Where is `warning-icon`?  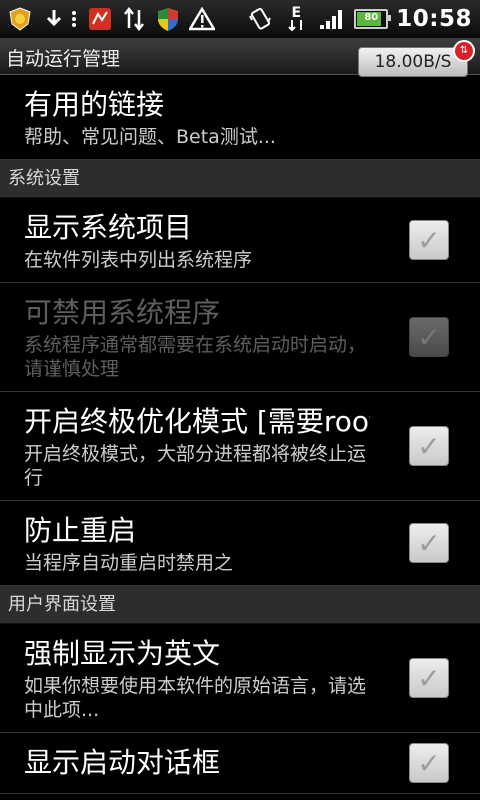 warning-icon is located at coordinates (202, 19).